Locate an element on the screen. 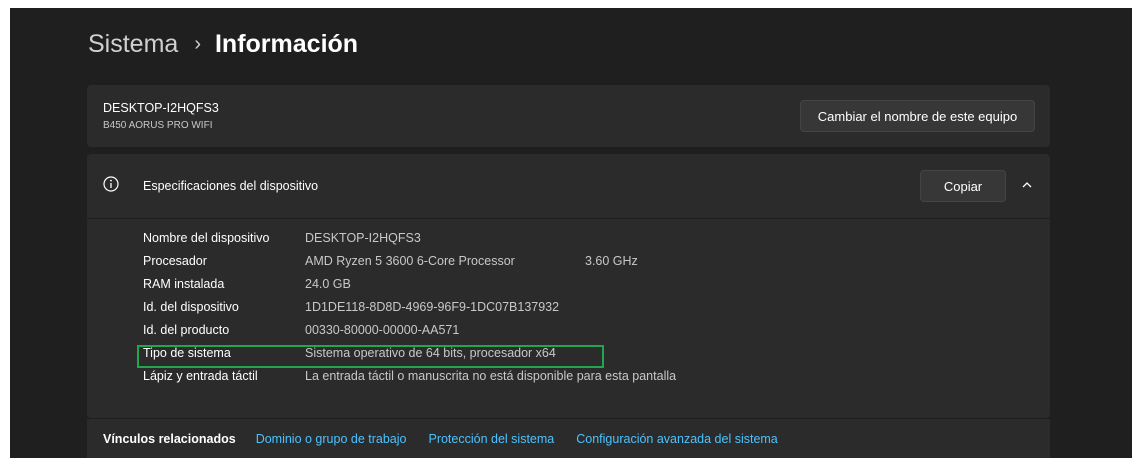  info-icon is located at coordinates (111, 184).